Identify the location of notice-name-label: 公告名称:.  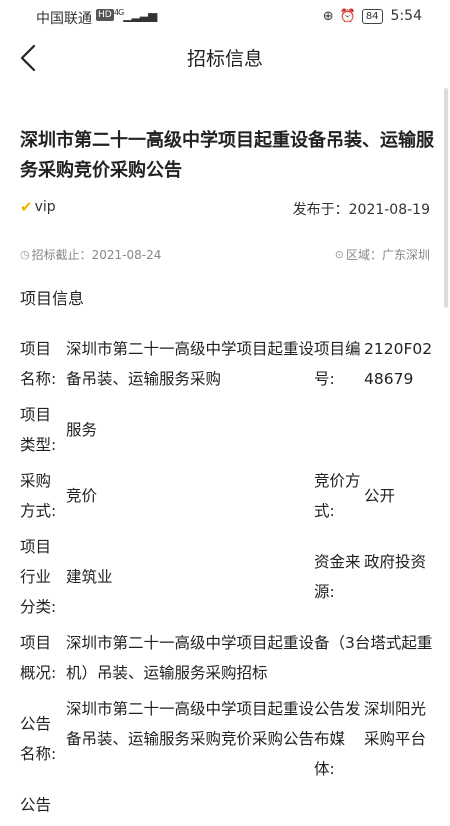
(38, 739).